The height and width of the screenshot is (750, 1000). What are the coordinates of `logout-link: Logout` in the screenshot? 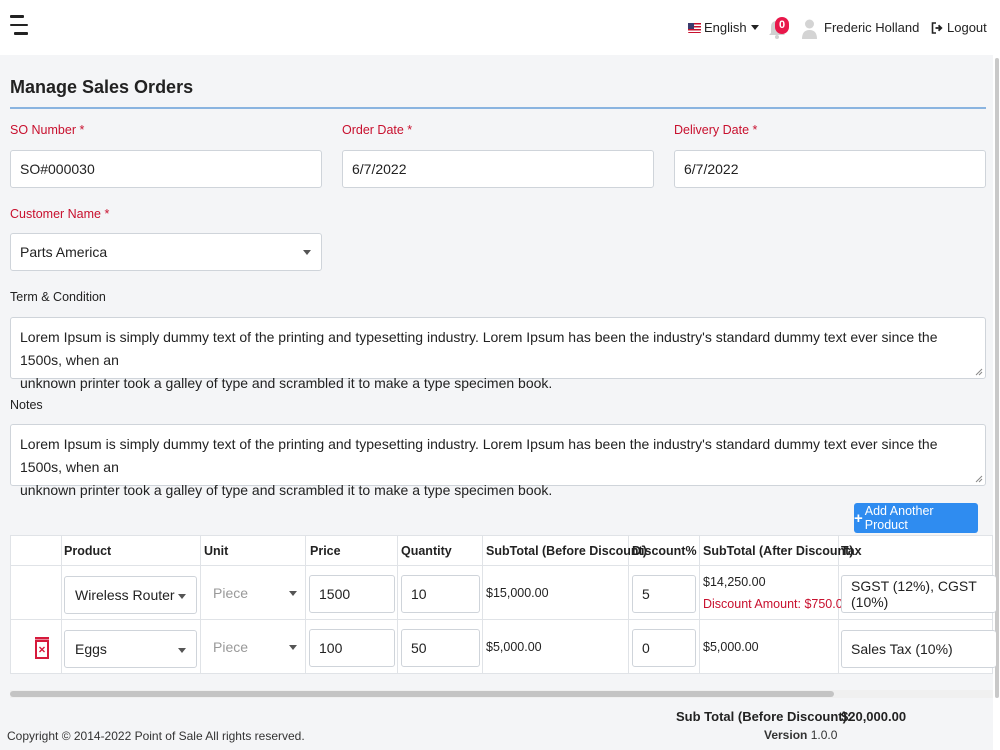 It's located at (959, 27).